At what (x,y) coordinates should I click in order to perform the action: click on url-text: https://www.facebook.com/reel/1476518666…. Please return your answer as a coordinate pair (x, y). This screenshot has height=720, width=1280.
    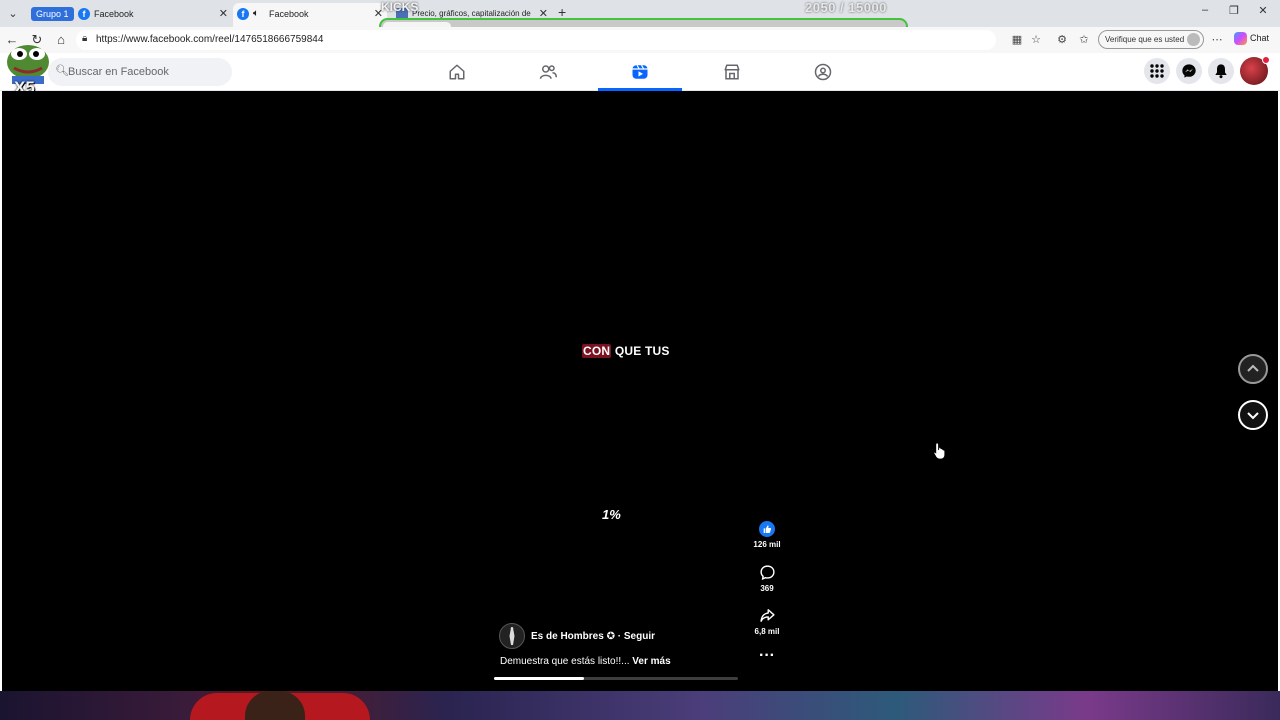
    Looking at the image, I should click on (210, 39).